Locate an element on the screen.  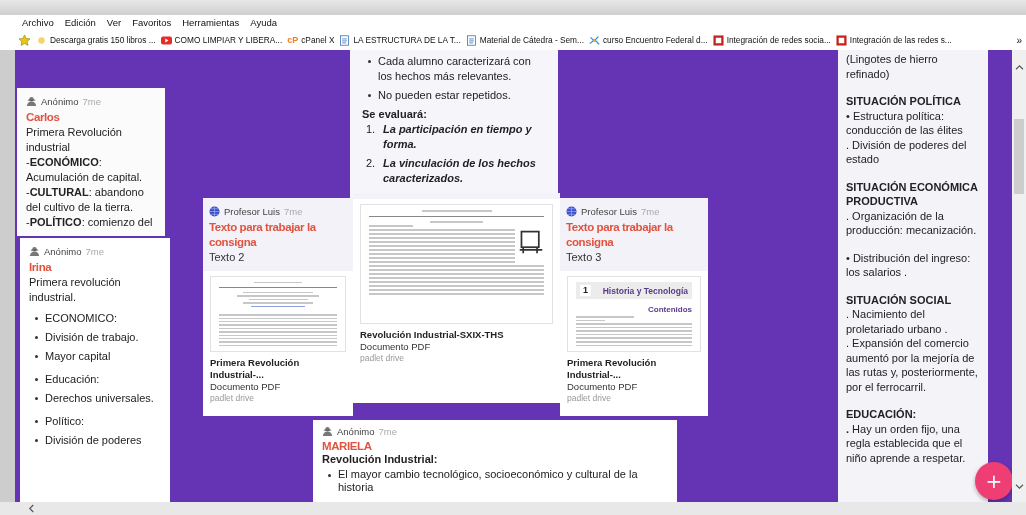
menu-item: Favoritos is located at coordinates (152, 22).